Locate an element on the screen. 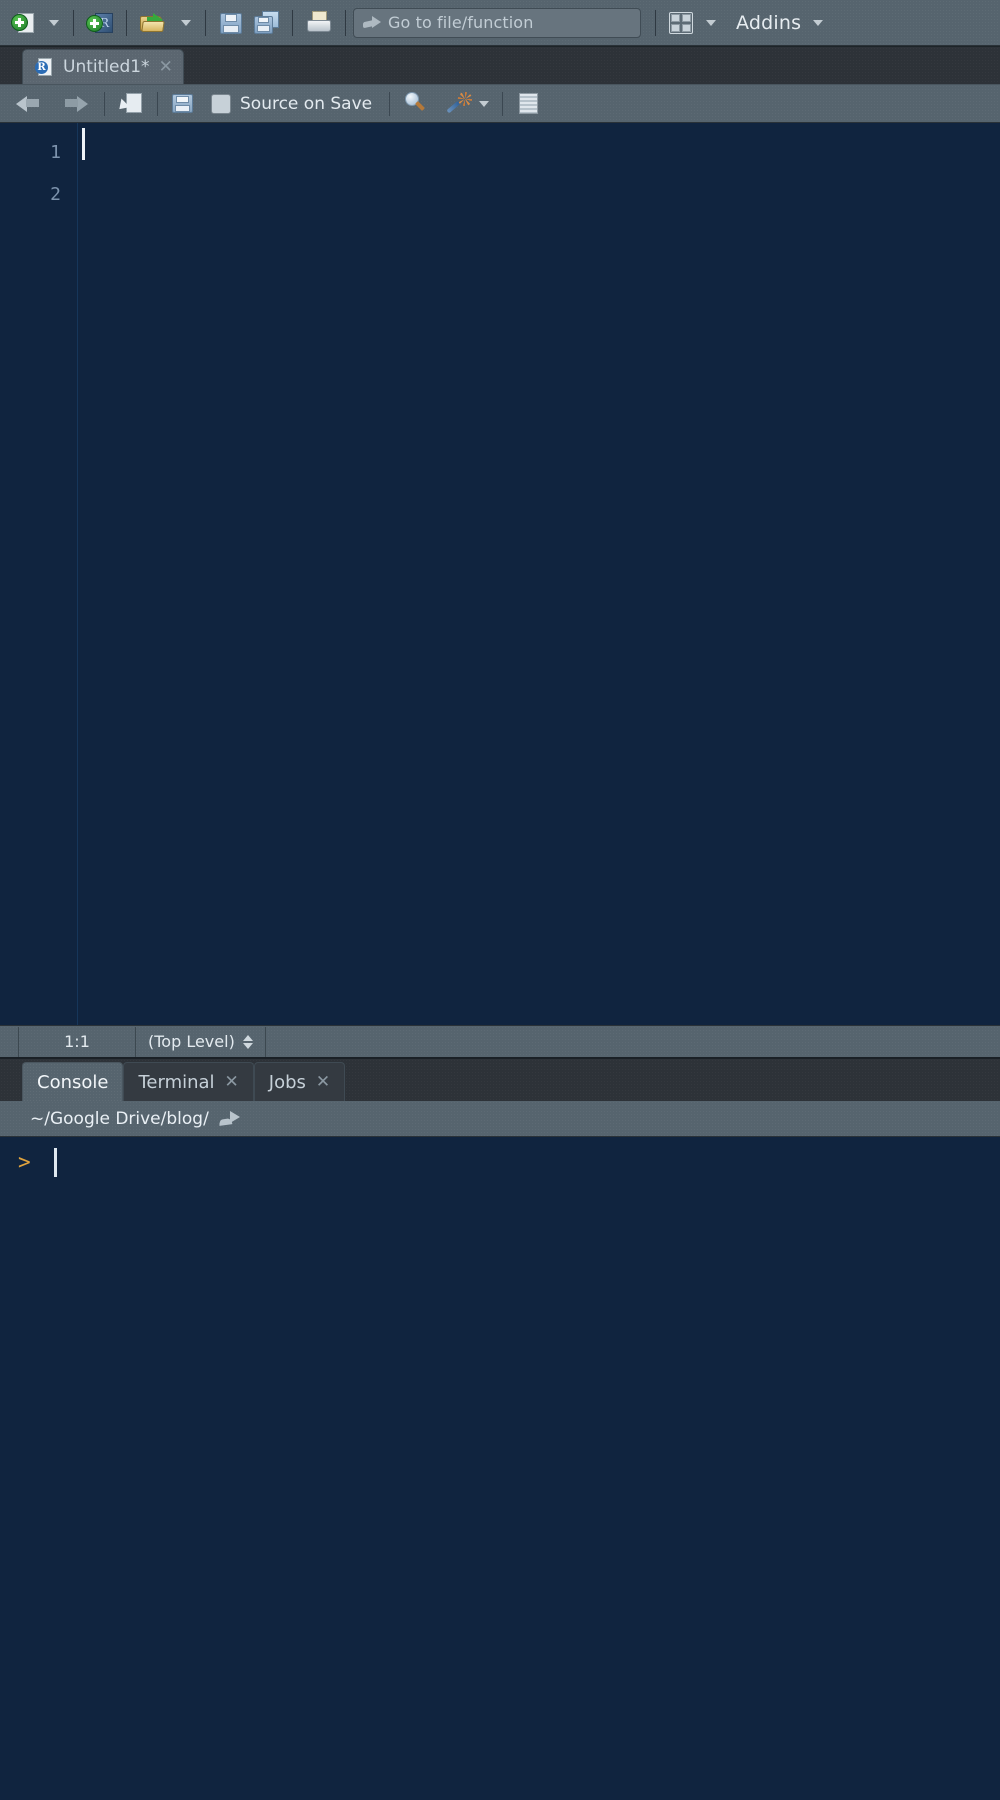 Image resolution: width=1000 pixels, height=1800 pixels. cursor-position: 1:1 is located at coordinates (77, 1041).